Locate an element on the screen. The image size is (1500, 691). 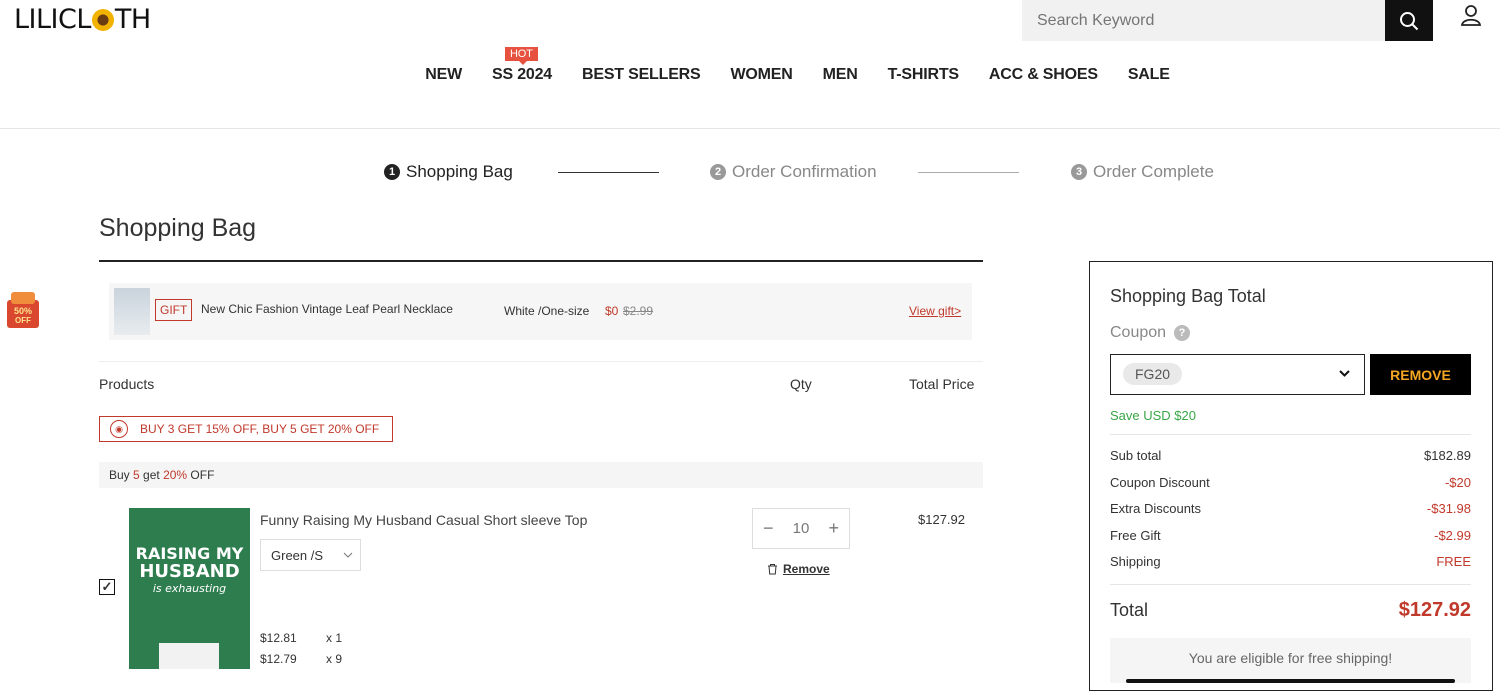
free-shipping-notice: You are eligible for free shipping! is located at coordinates (1290, 660).